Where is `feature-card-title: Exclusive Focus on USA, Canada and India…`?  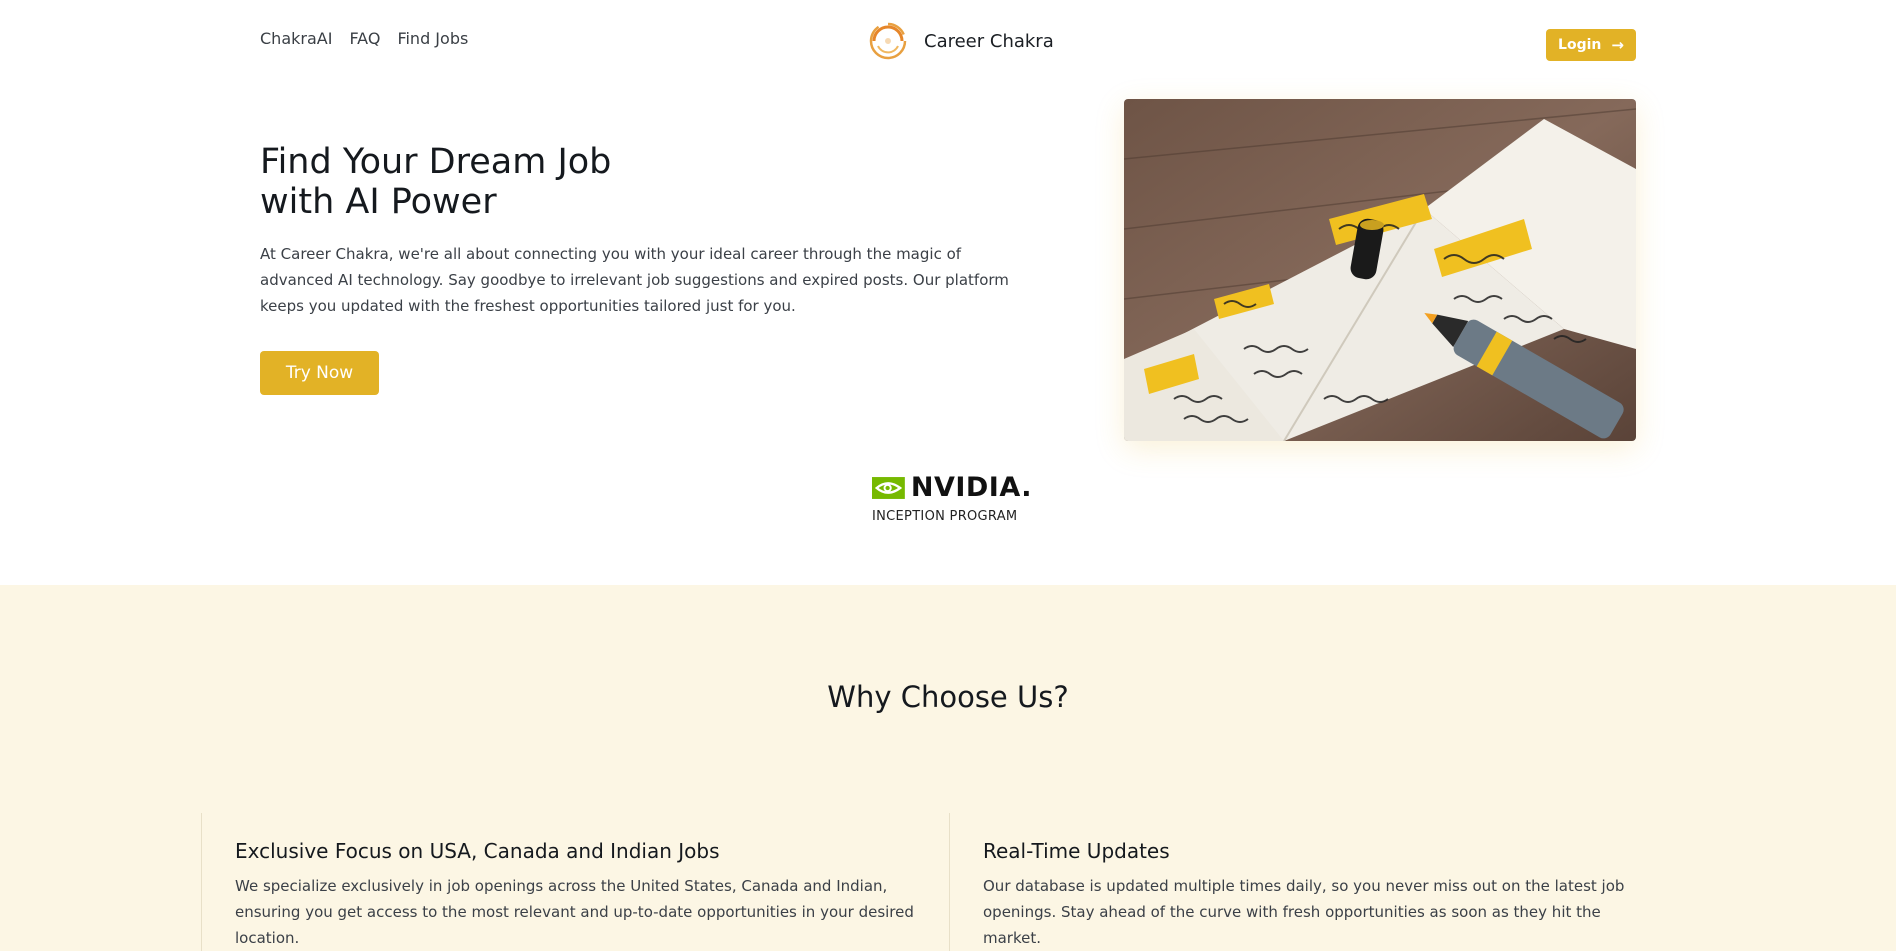
feature-card-title: Exclusive Focus on USA, Canada and India… is located at coordinates (477, 851).